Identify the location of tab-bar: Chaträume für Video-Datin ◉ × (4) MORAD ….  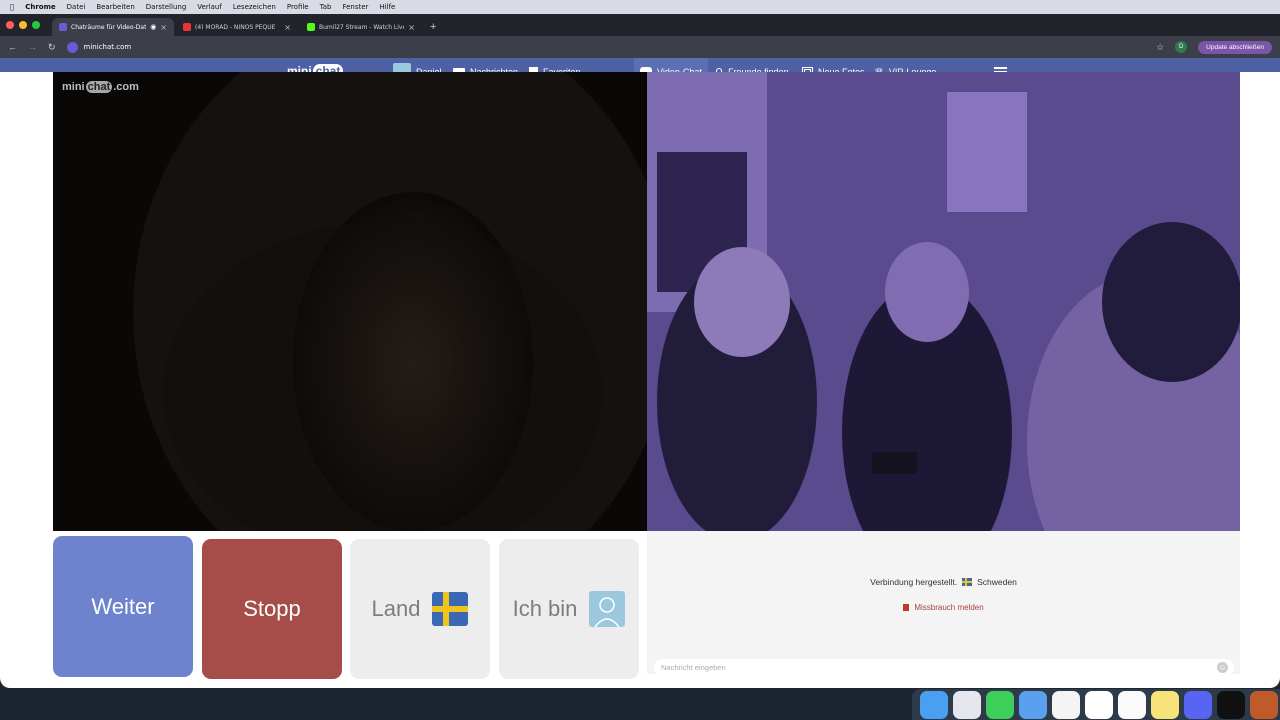
(640, 25).